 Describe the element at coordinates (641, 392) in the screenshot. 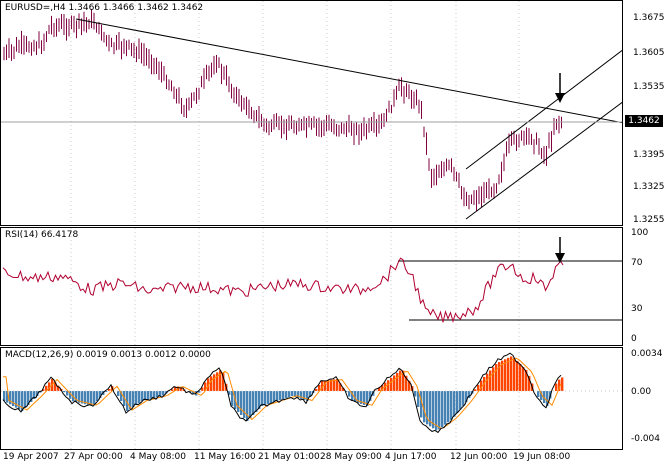

I see `macd-tick: 0.00` at that location.